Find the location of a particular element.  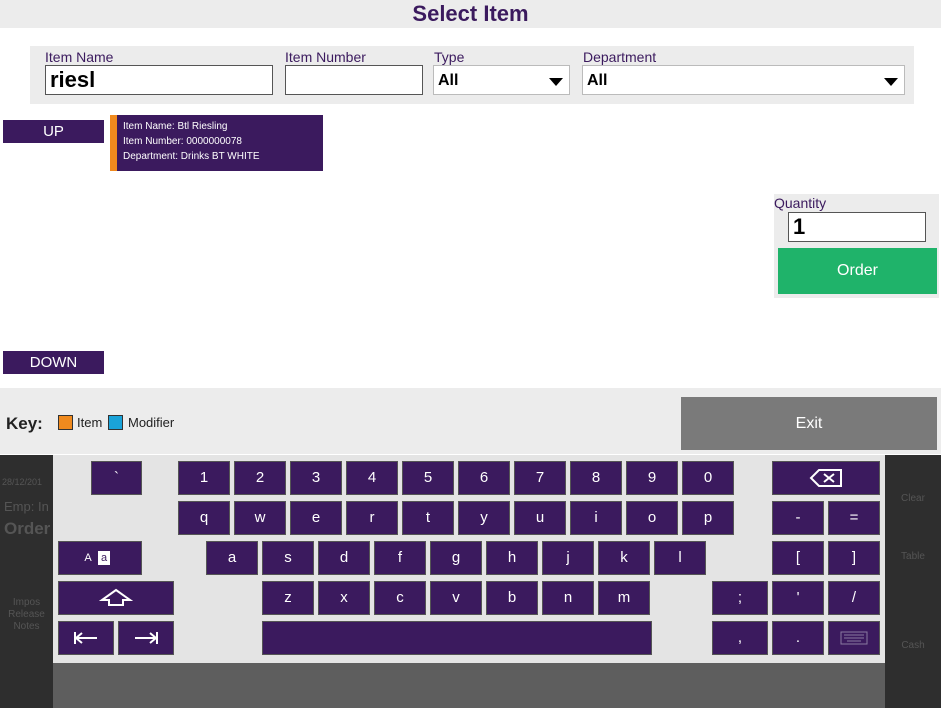

background-impos-notes: Impos Release Notes is located at coordinates (26, 615).